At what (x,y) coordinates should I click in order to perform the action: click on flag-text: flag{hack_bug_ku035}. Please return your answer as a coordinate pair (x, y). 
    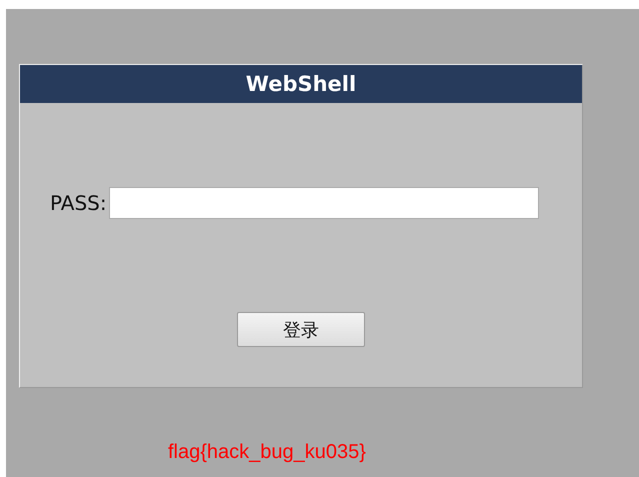
    Looking at the image, I should click on (267, 452).